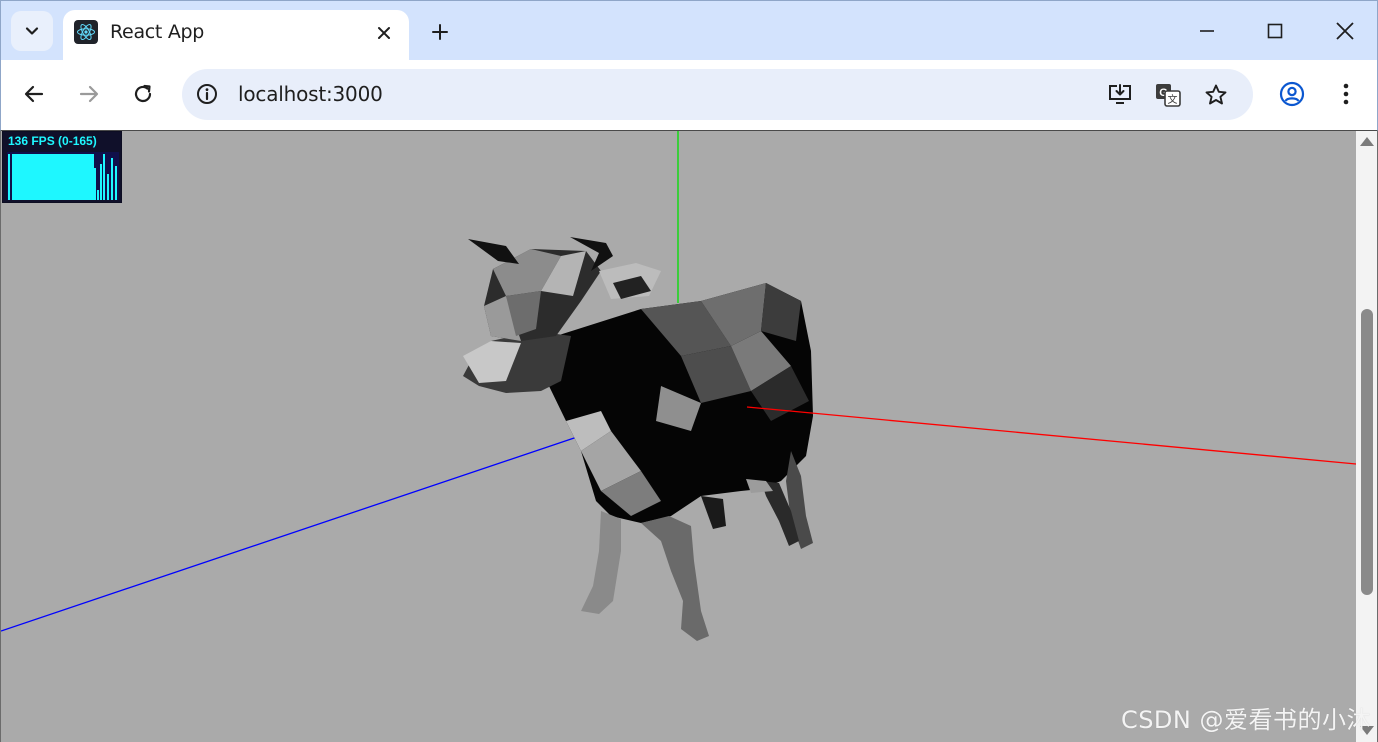  Describe the element at coordinates (1245, 720) in the screenshot. I see `watermark: CSDN @爱看书的小沐` at that location.